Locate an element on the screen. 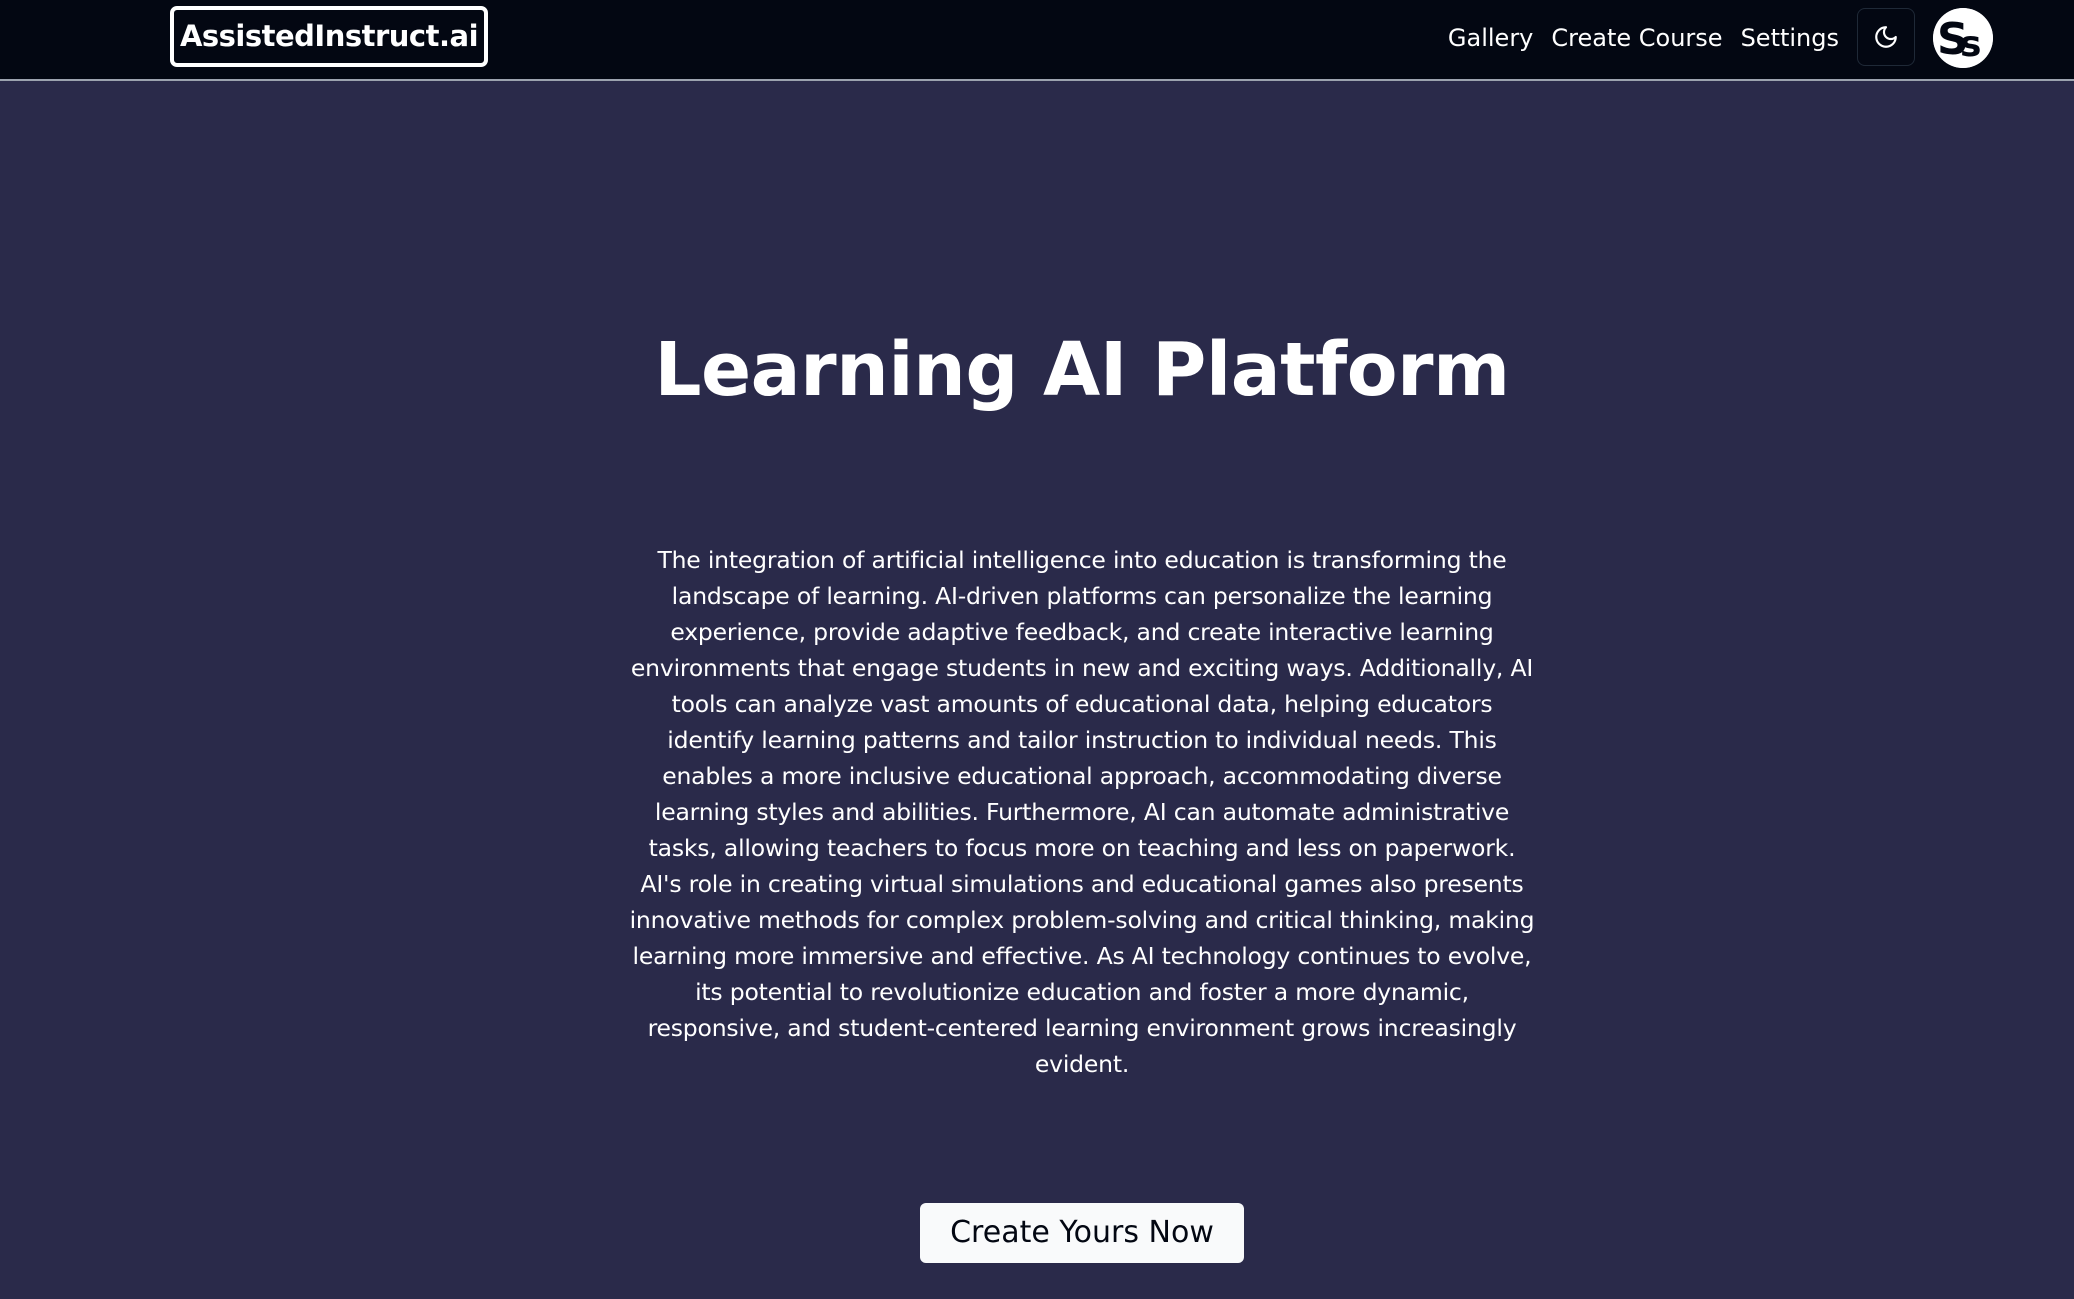  moon-icon is located at coordinates (1886, 37).